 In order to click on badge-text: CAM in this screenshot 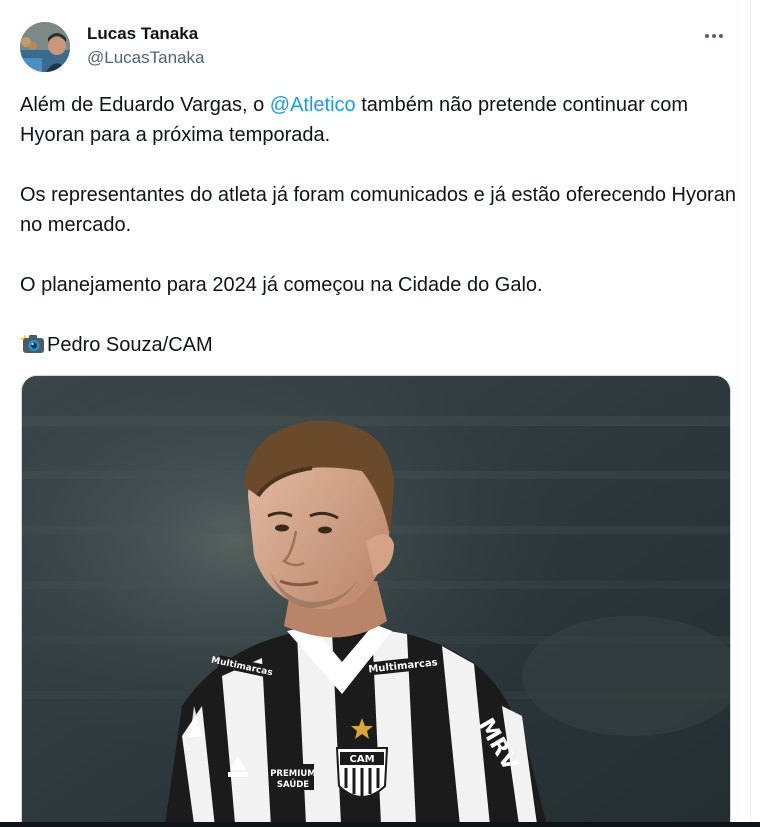, I will do `click(361, 759)`.